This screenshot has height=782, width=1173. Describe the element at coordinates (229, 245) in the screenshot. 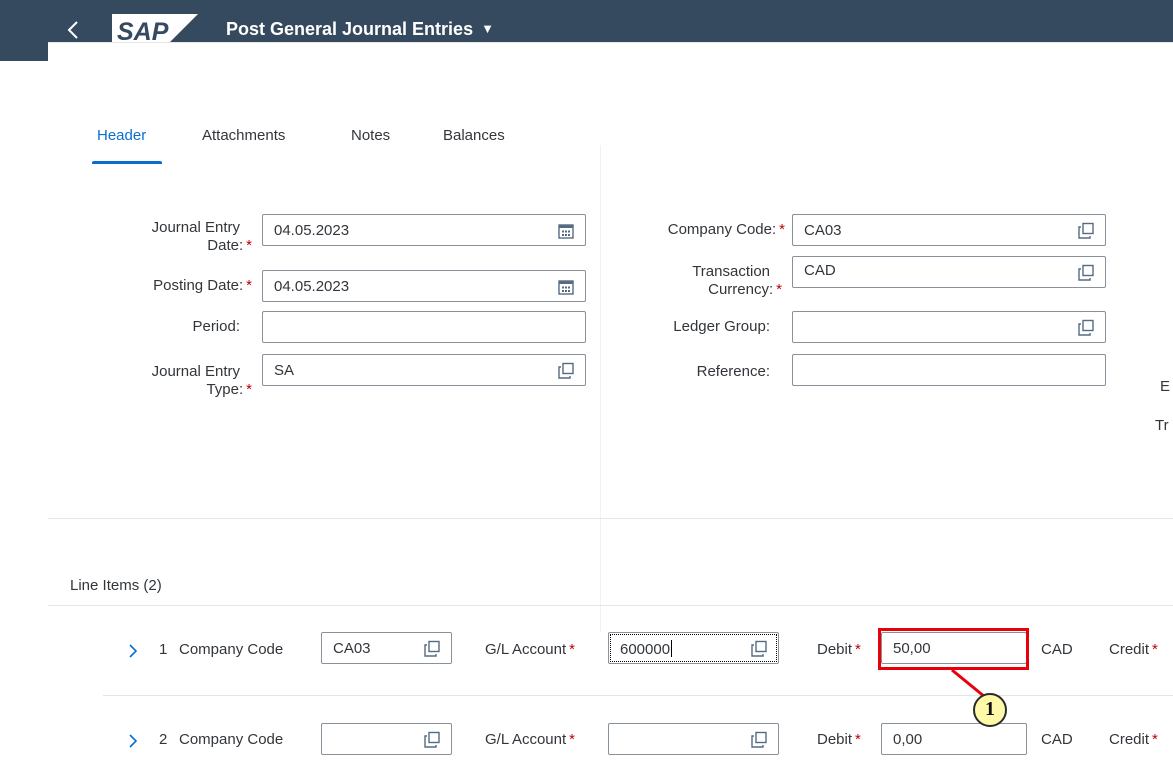

I see `journal-entry-date-label-2: Date: *` at that location.